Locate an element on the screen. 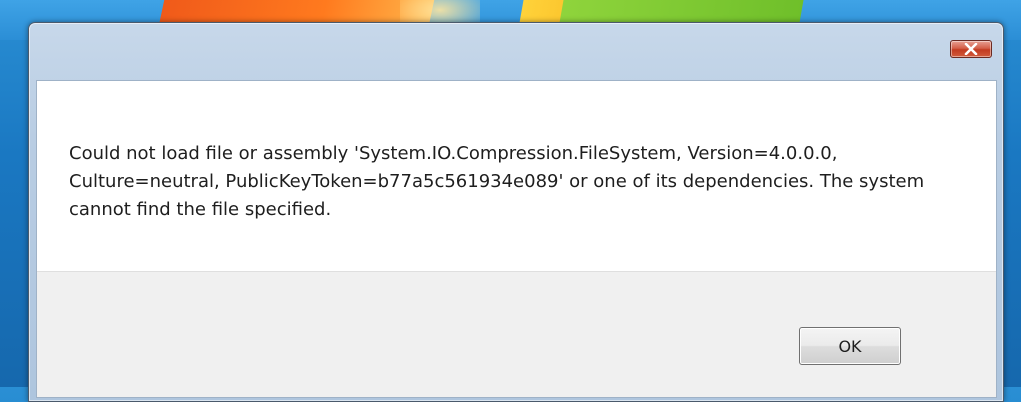 The width and height of the screenshot is (1021, 402). close-button is located at coordinates (971, 49).